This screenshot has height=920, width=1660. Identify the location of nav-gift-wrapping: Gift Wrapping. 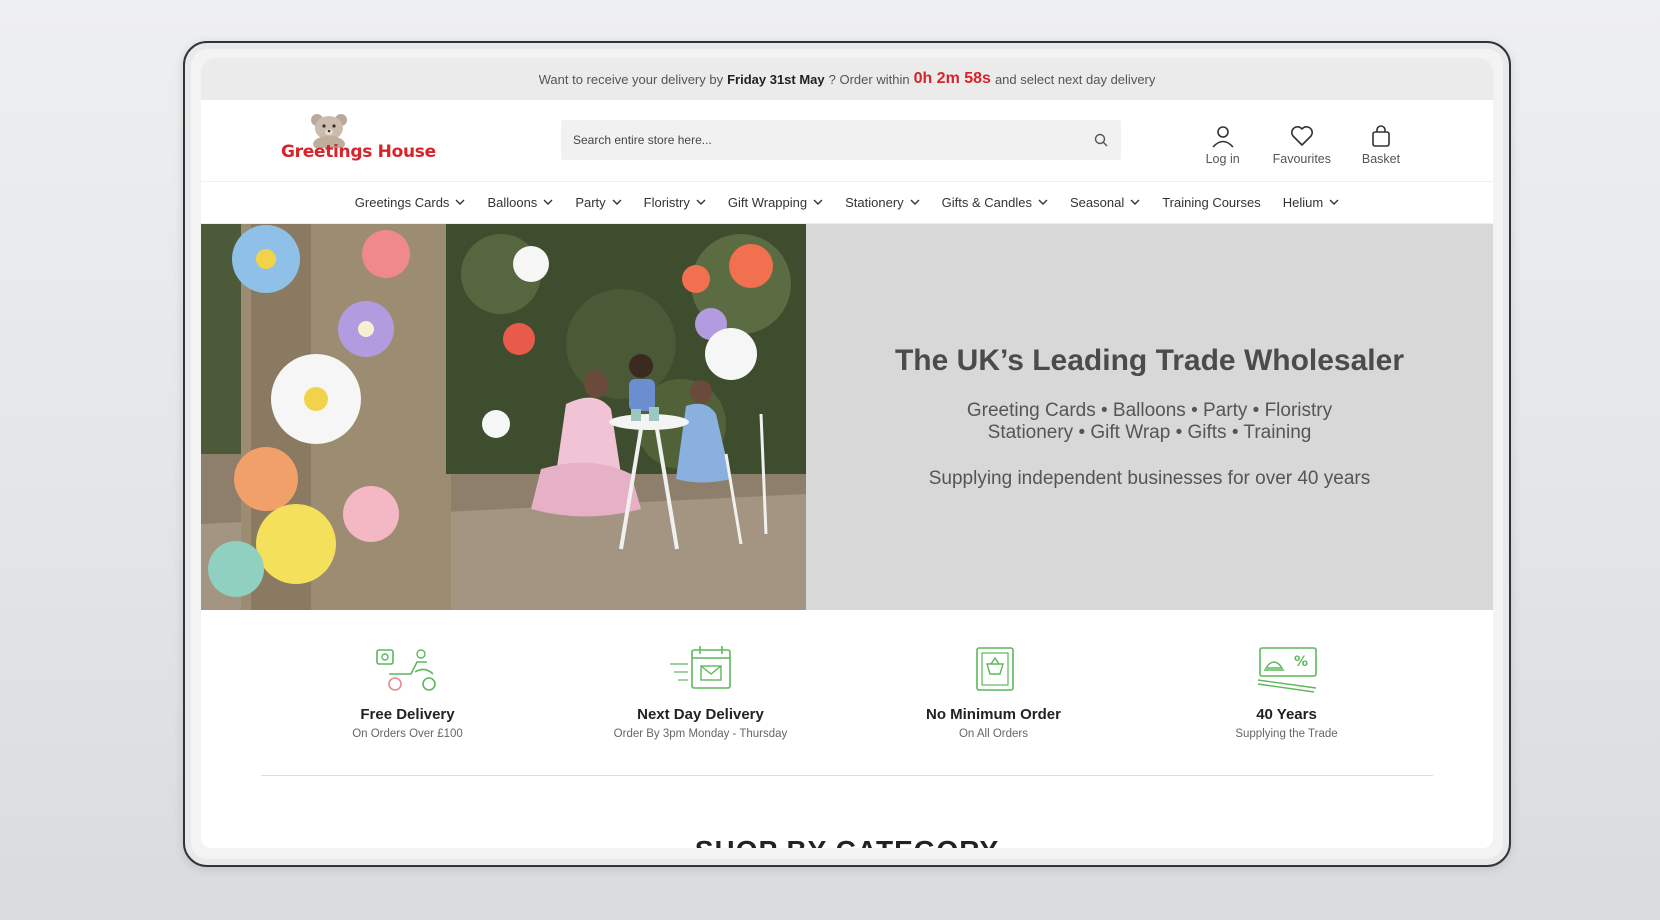
(775, 202).